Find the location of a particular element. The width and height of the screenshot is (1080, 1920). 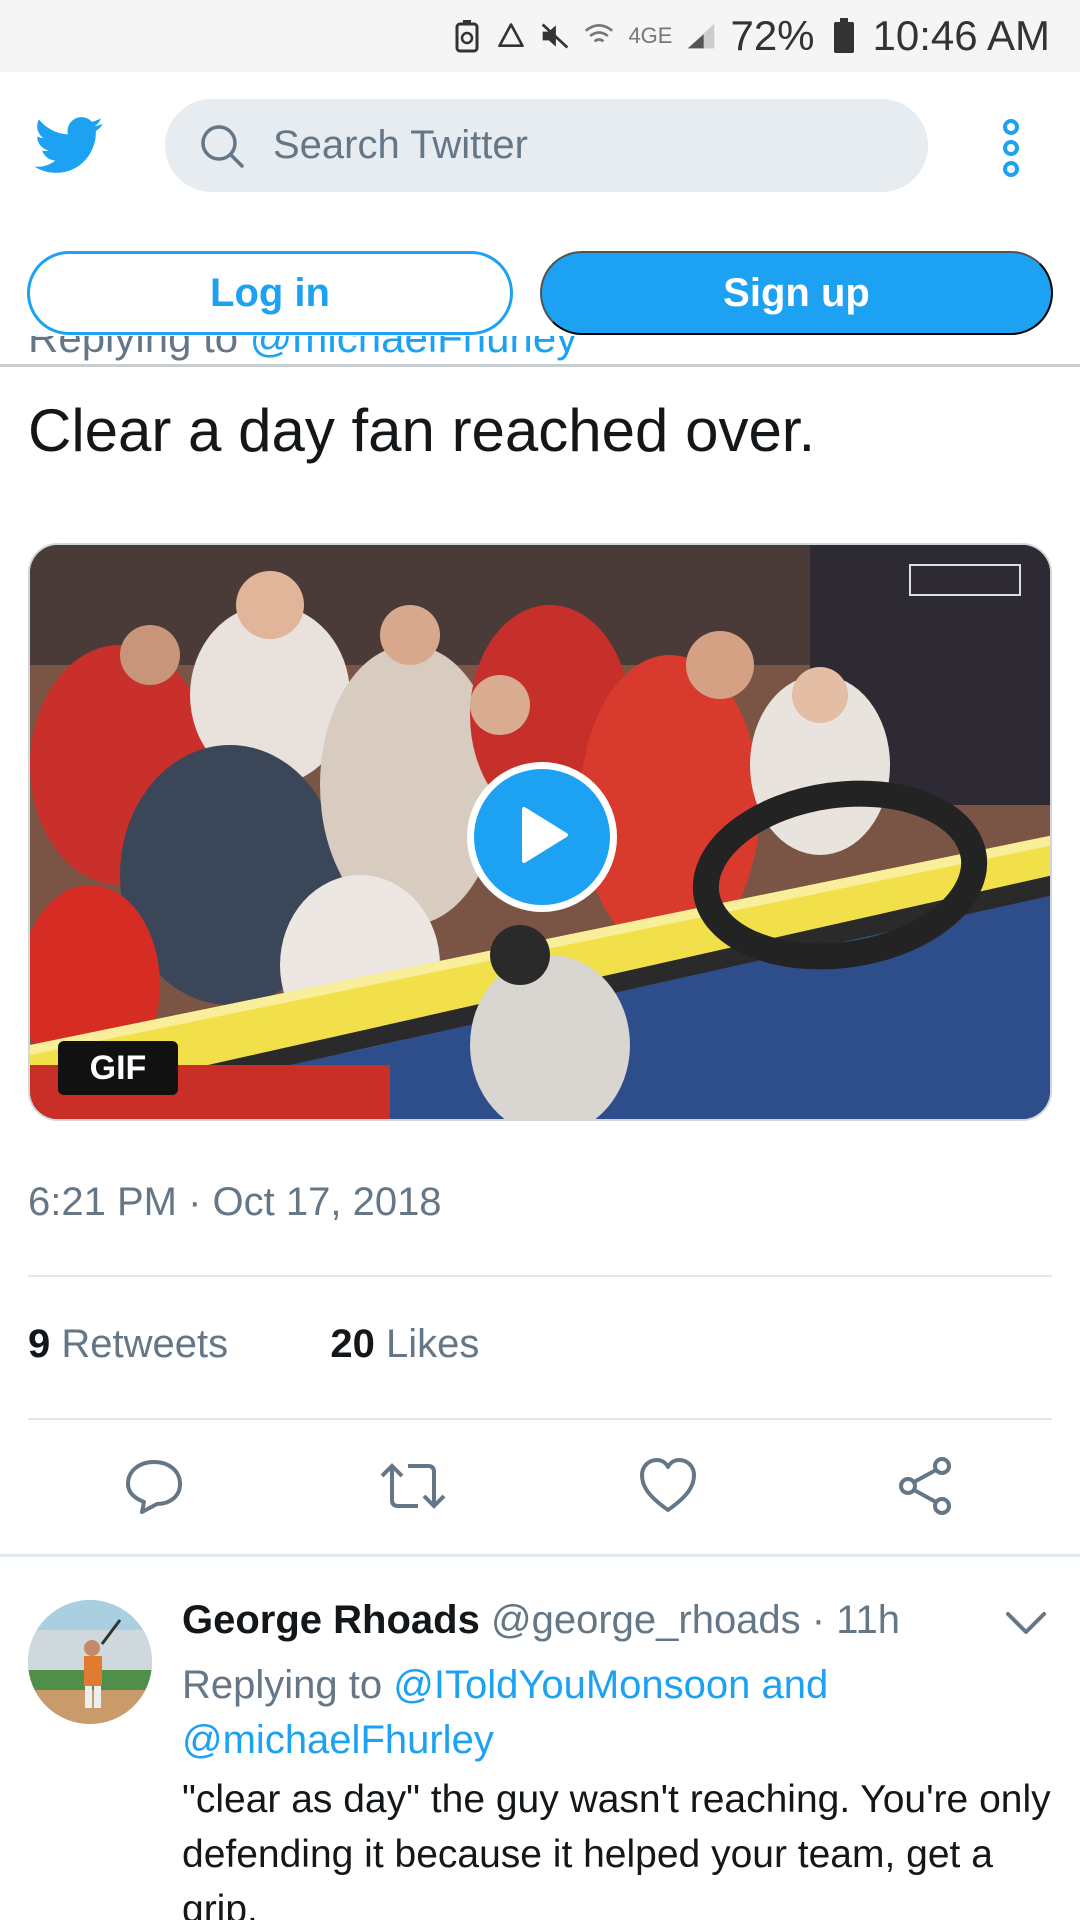

chevron-down-icon is located at coordinates (1026, 1623).